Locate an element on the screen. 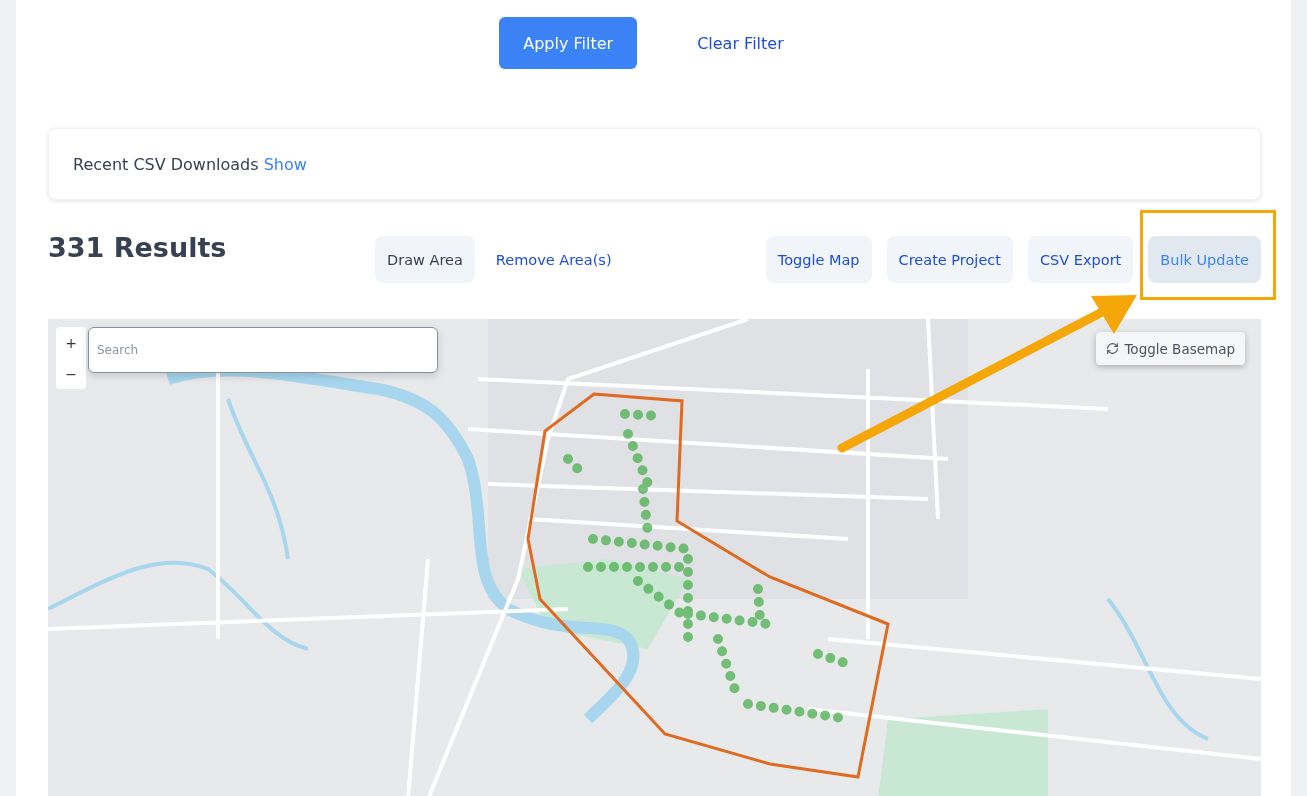 Image resolution: width=1307 pixels, height=796 pixels. search-field: Search is located at coordinates (263, 350).